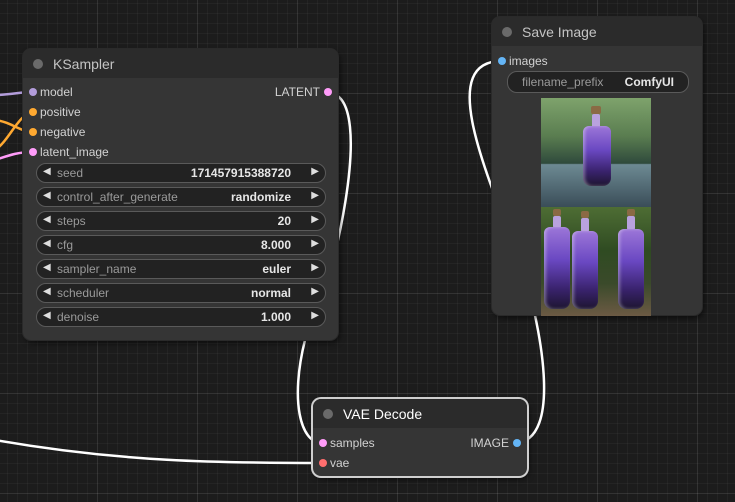  Describe the element at coordinates (241, 173) in the screenshot. I see `widget-value: 171457915388720` at that location.